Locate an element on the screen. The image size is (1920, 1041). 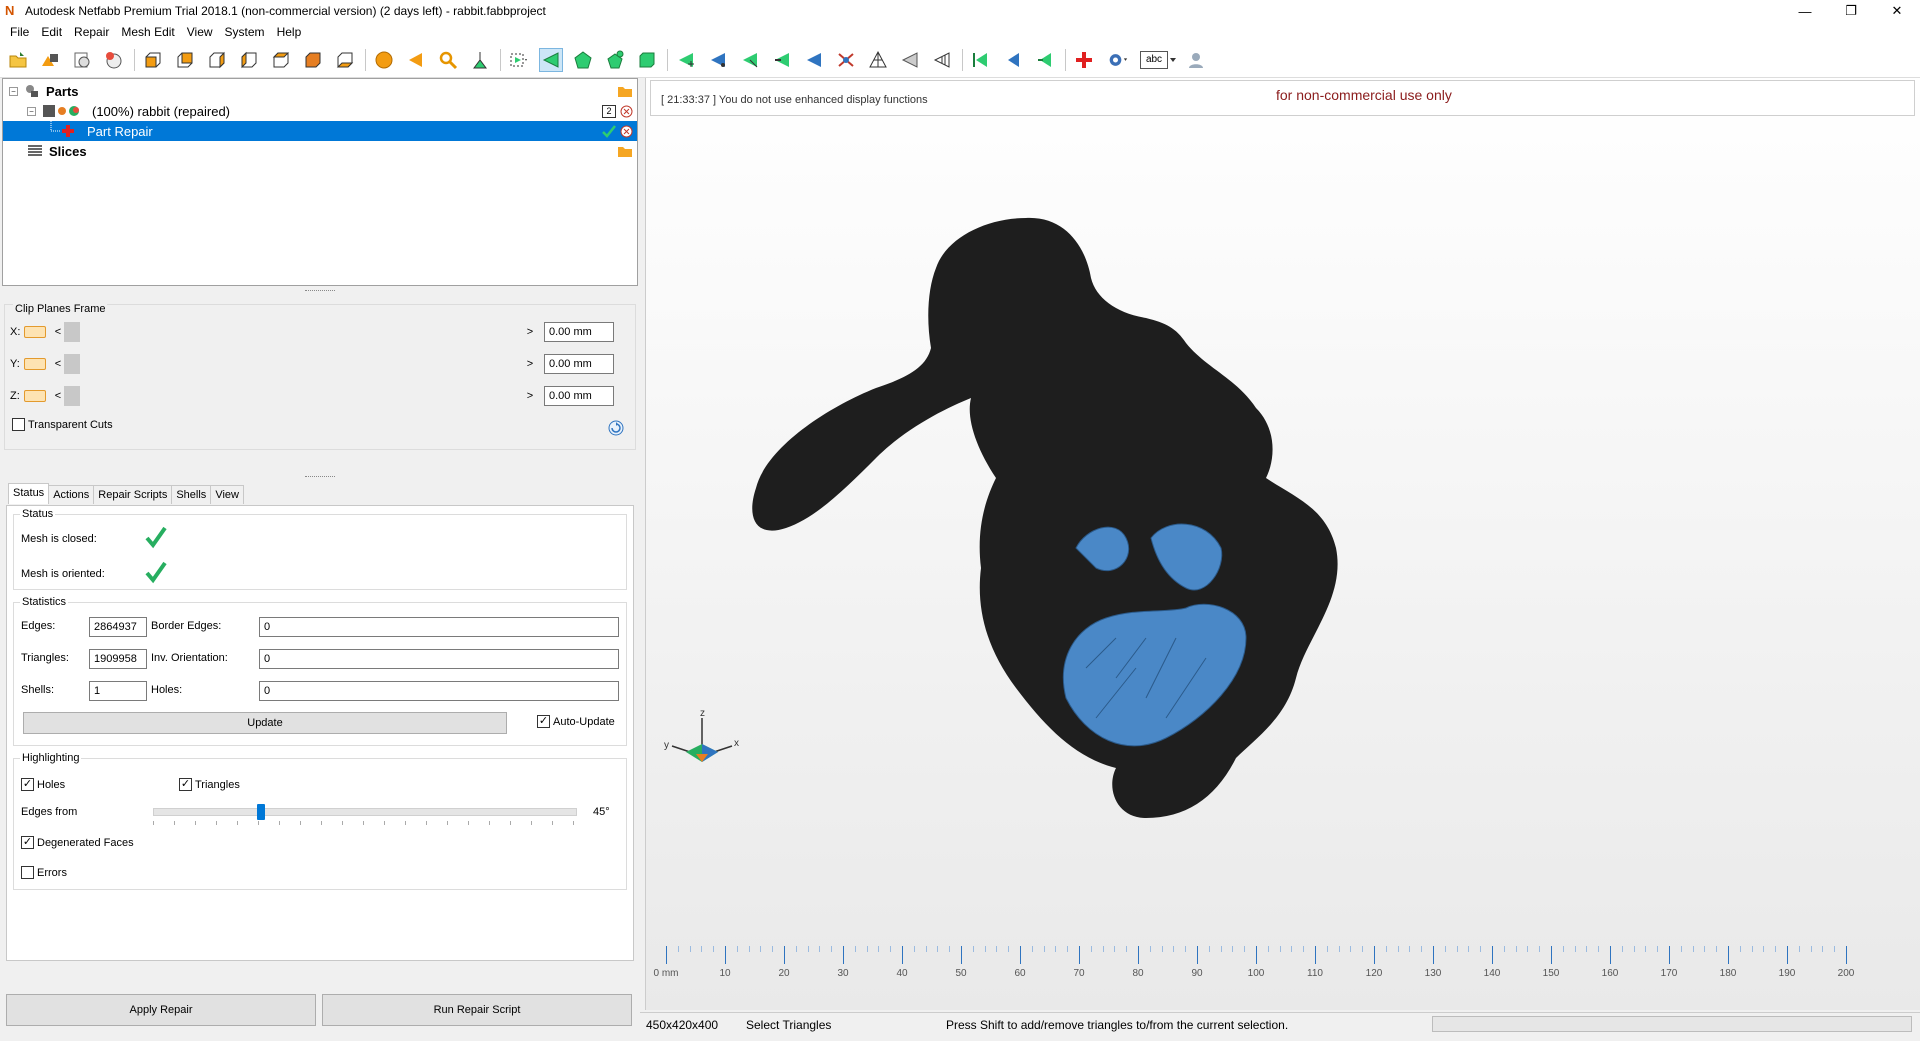
border-edges-field: 0 is located at coordinates (439, 627).